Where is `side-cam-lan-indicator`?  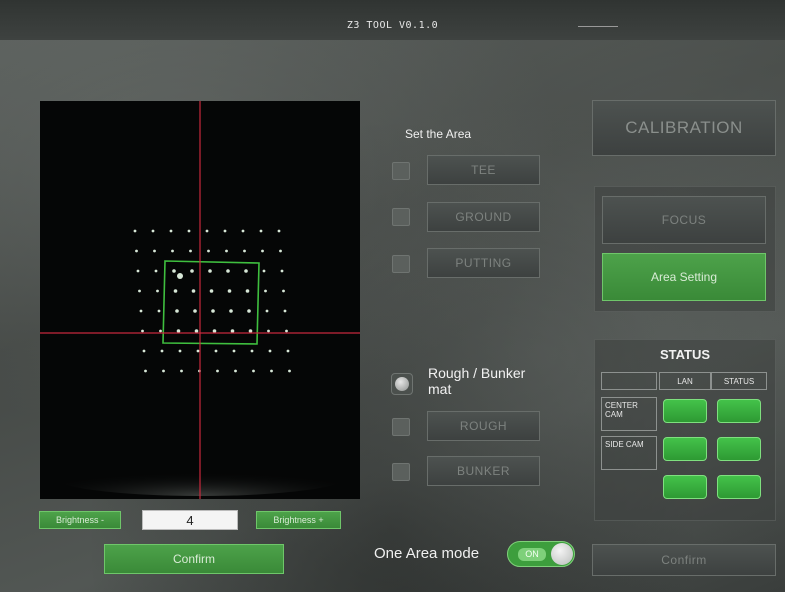 side-cam-lan-indicator is located at coordinates (685, 449).